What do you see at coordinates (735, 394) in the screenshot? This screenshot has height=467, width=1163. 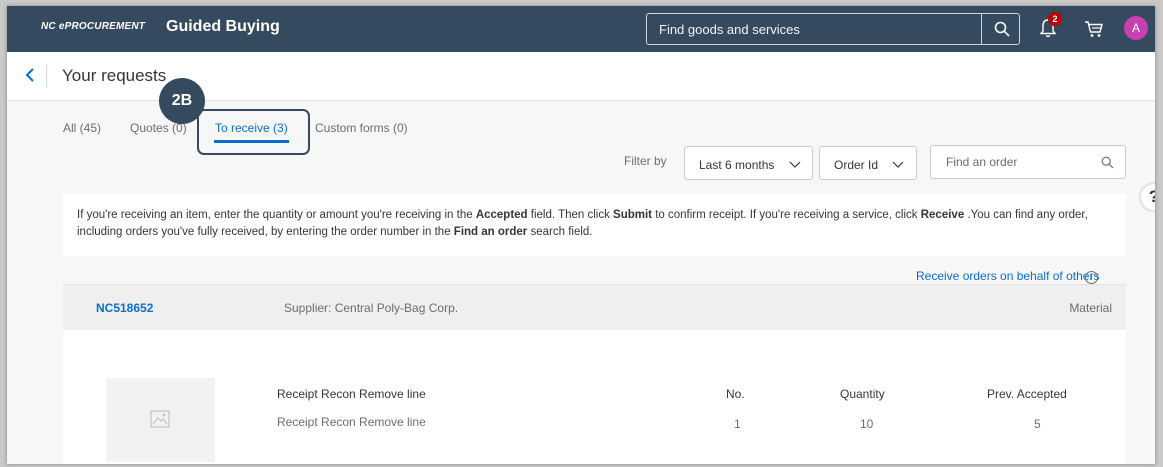 I see `col-header-no: No.` at bounding box center [735, 394].